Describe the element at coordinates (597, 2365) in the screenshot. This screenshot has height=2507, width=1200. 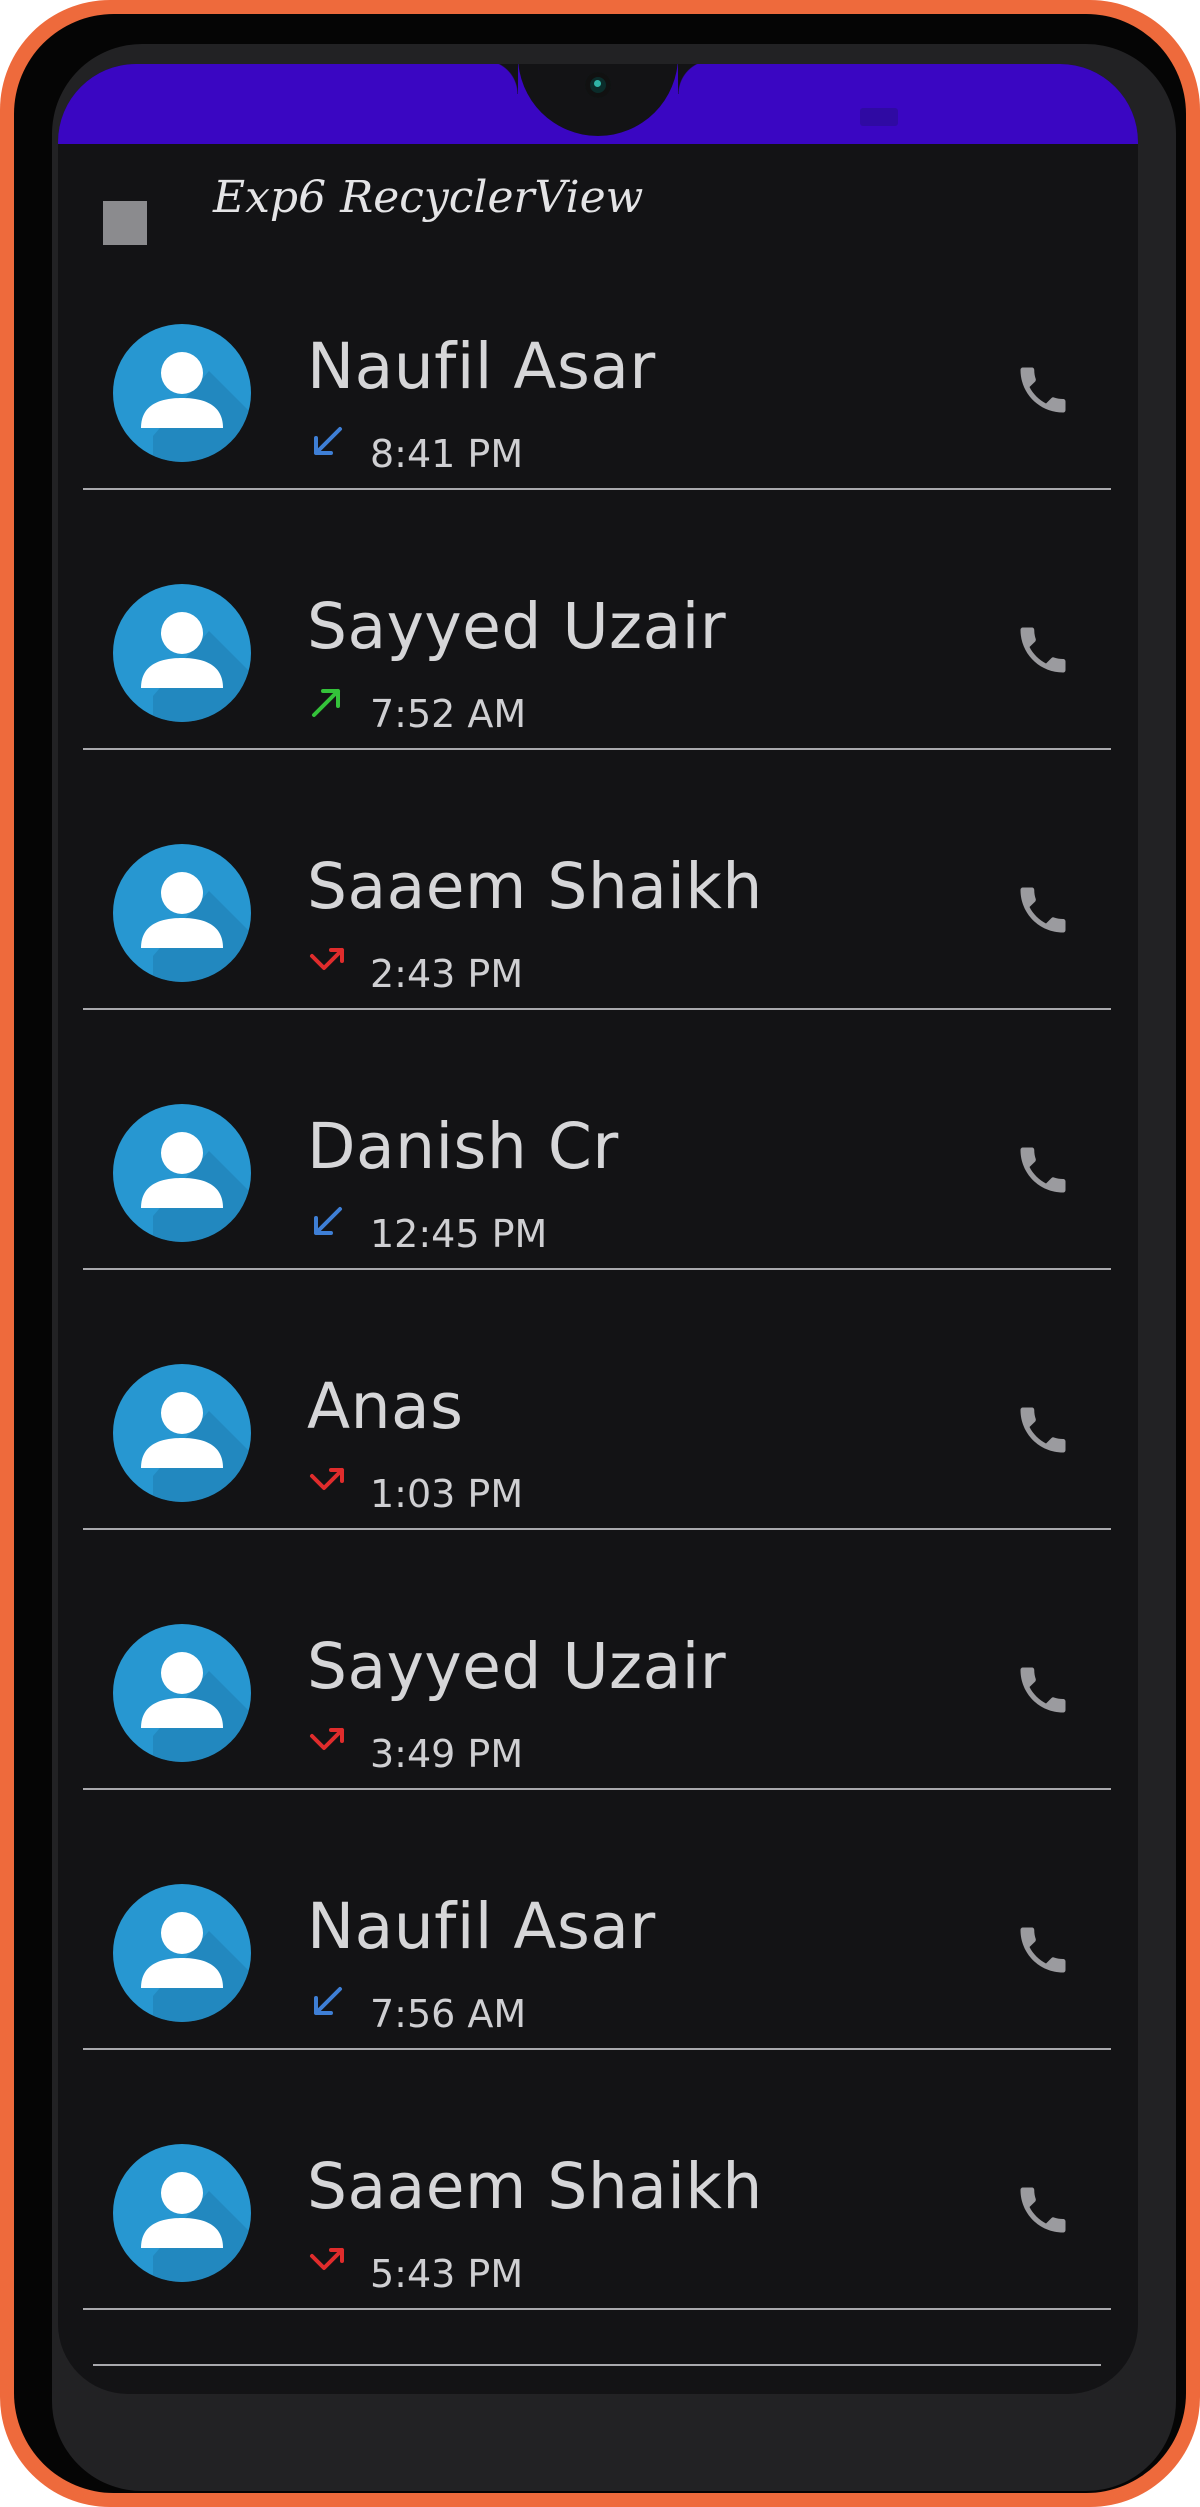
I see `list-bottom-divider` at that location.